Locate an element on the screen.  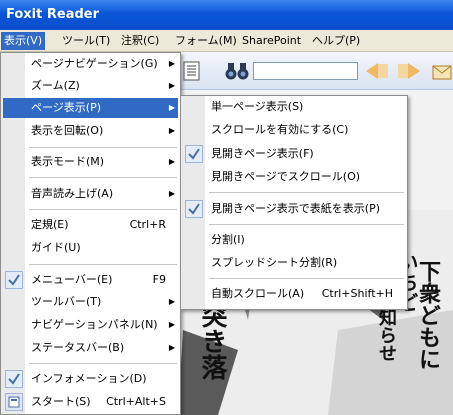
menu-item-label: 音声読み上げ(A) is located at coordinates (72, 193).